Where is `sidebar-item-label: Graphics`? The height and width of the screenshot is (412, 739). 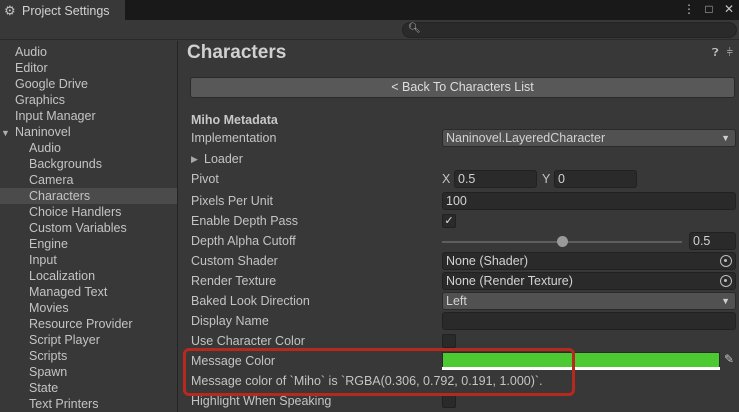
sidebar-item-label: Graphics is located at coordinates (40, 100).